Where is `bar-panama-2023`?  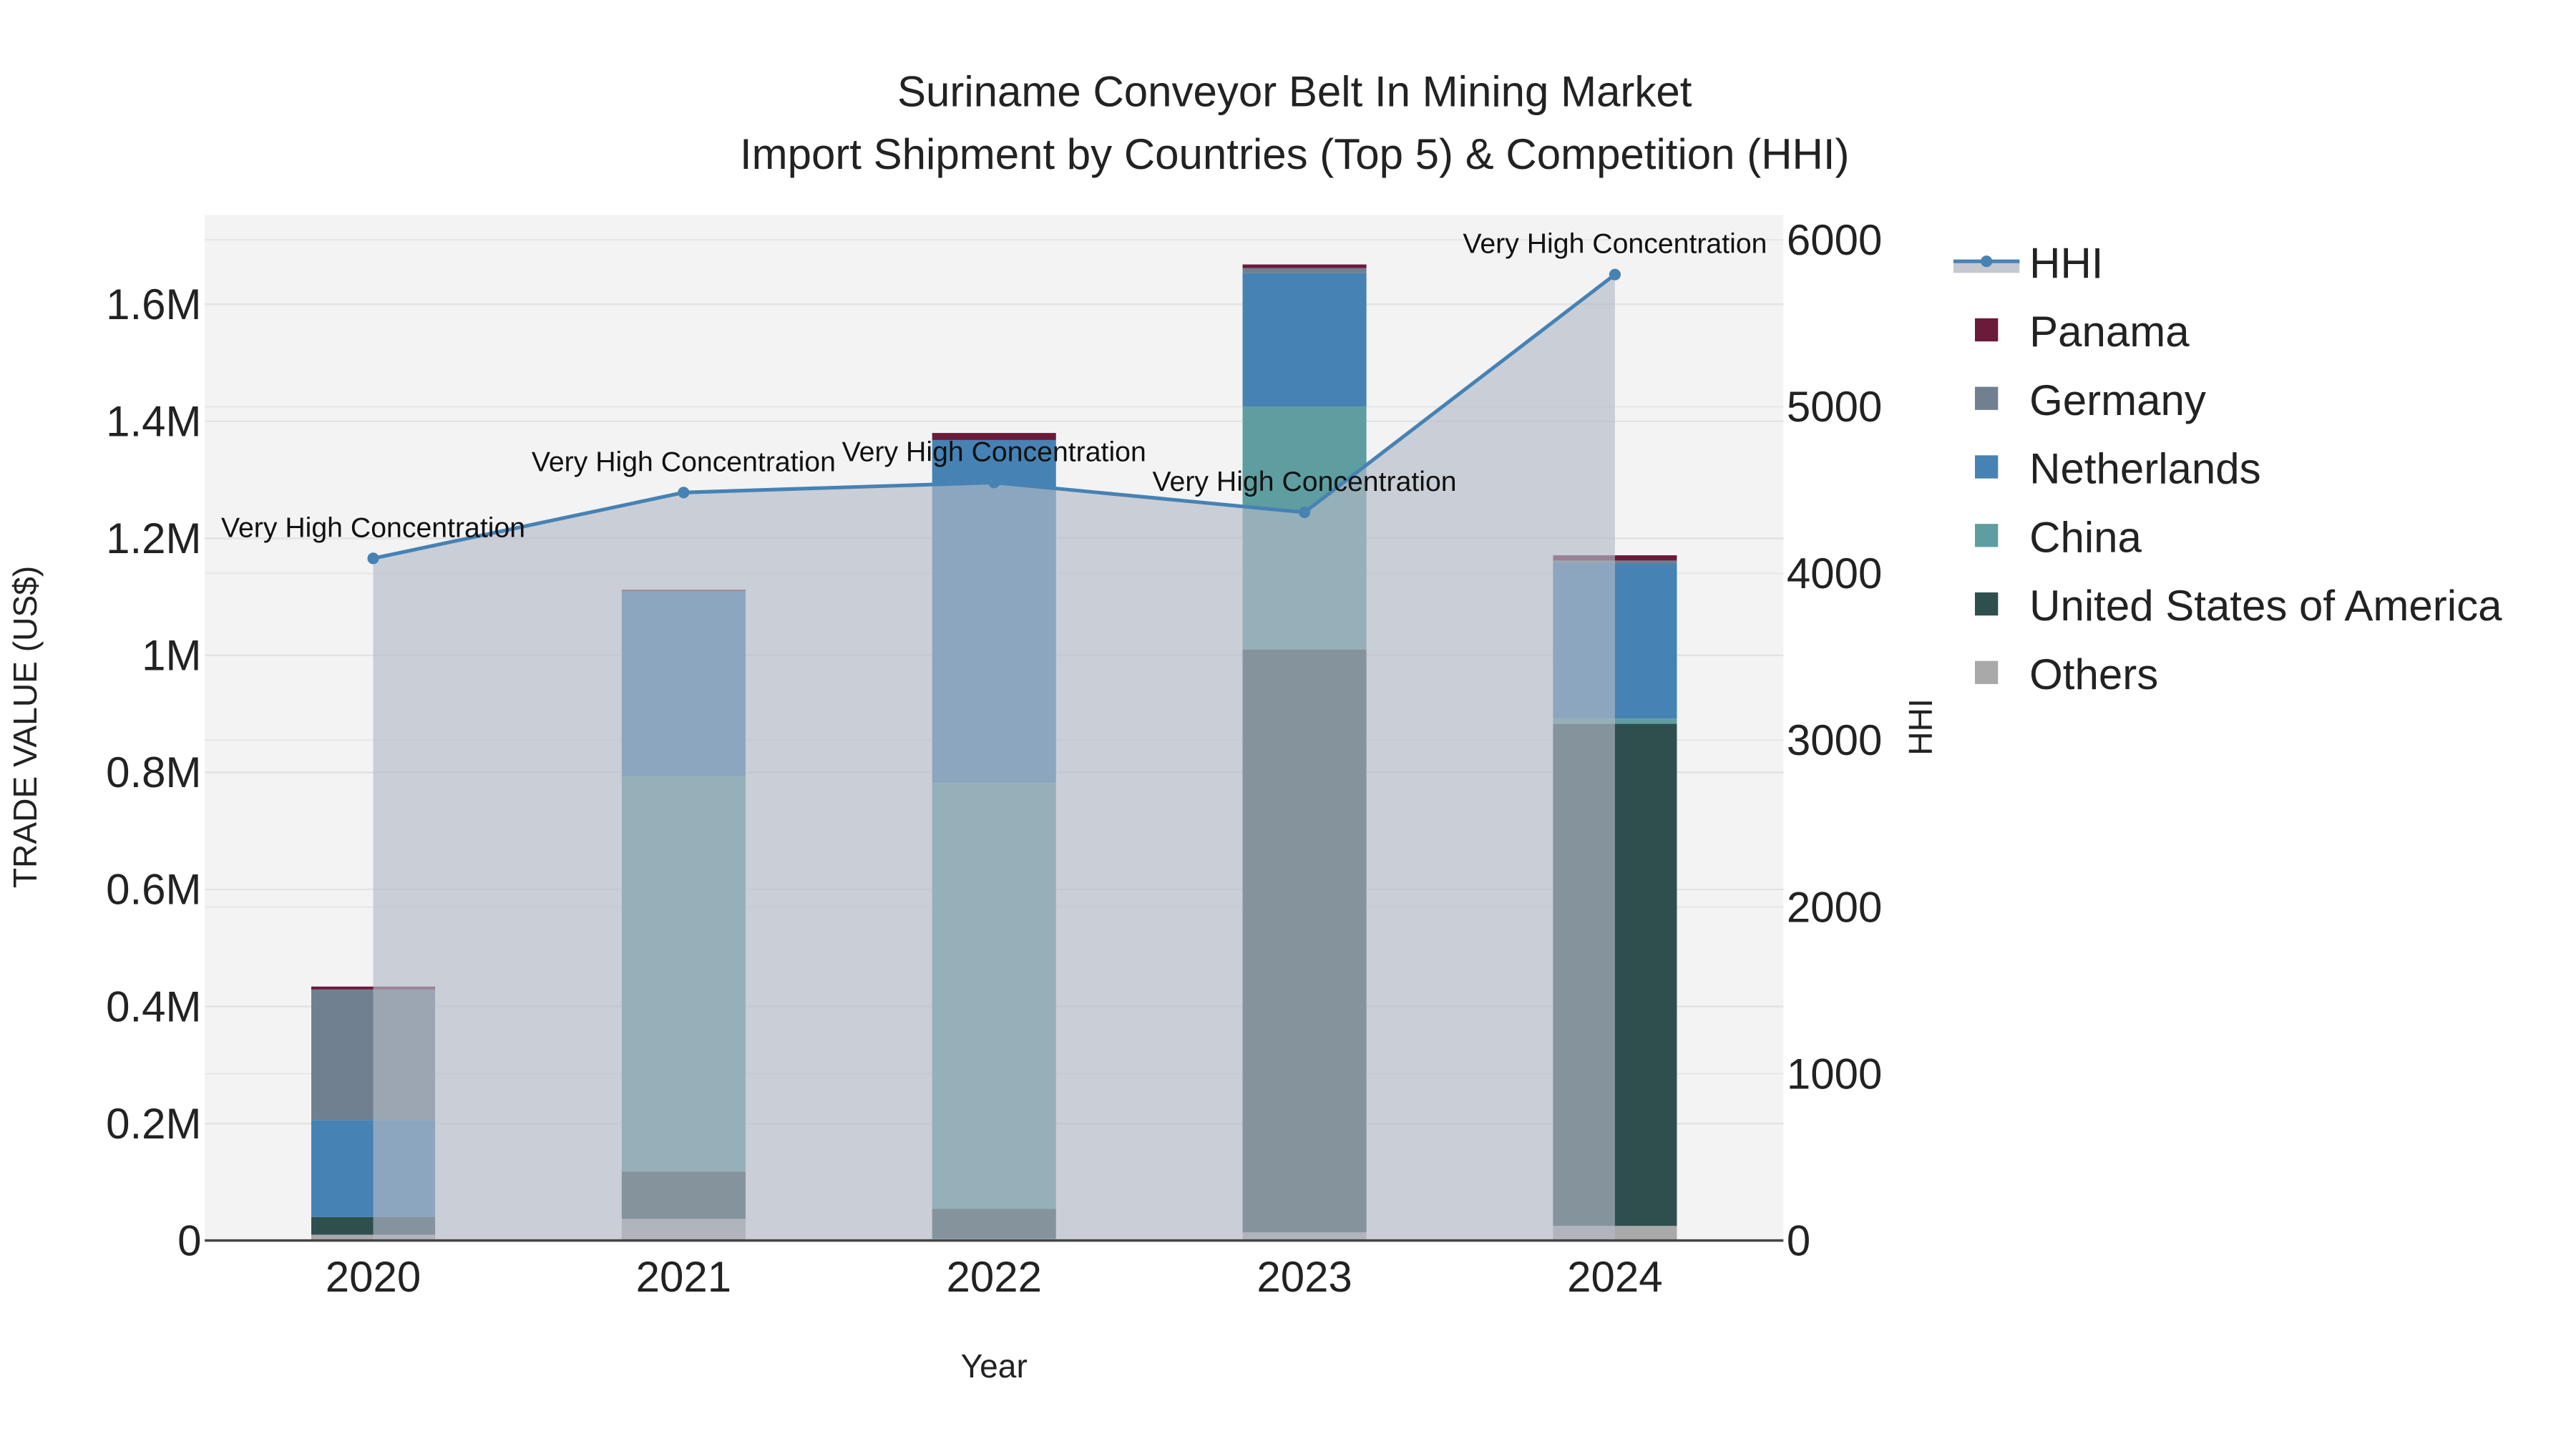 bar-panama-2023 is located at coordinates (1304, 266).